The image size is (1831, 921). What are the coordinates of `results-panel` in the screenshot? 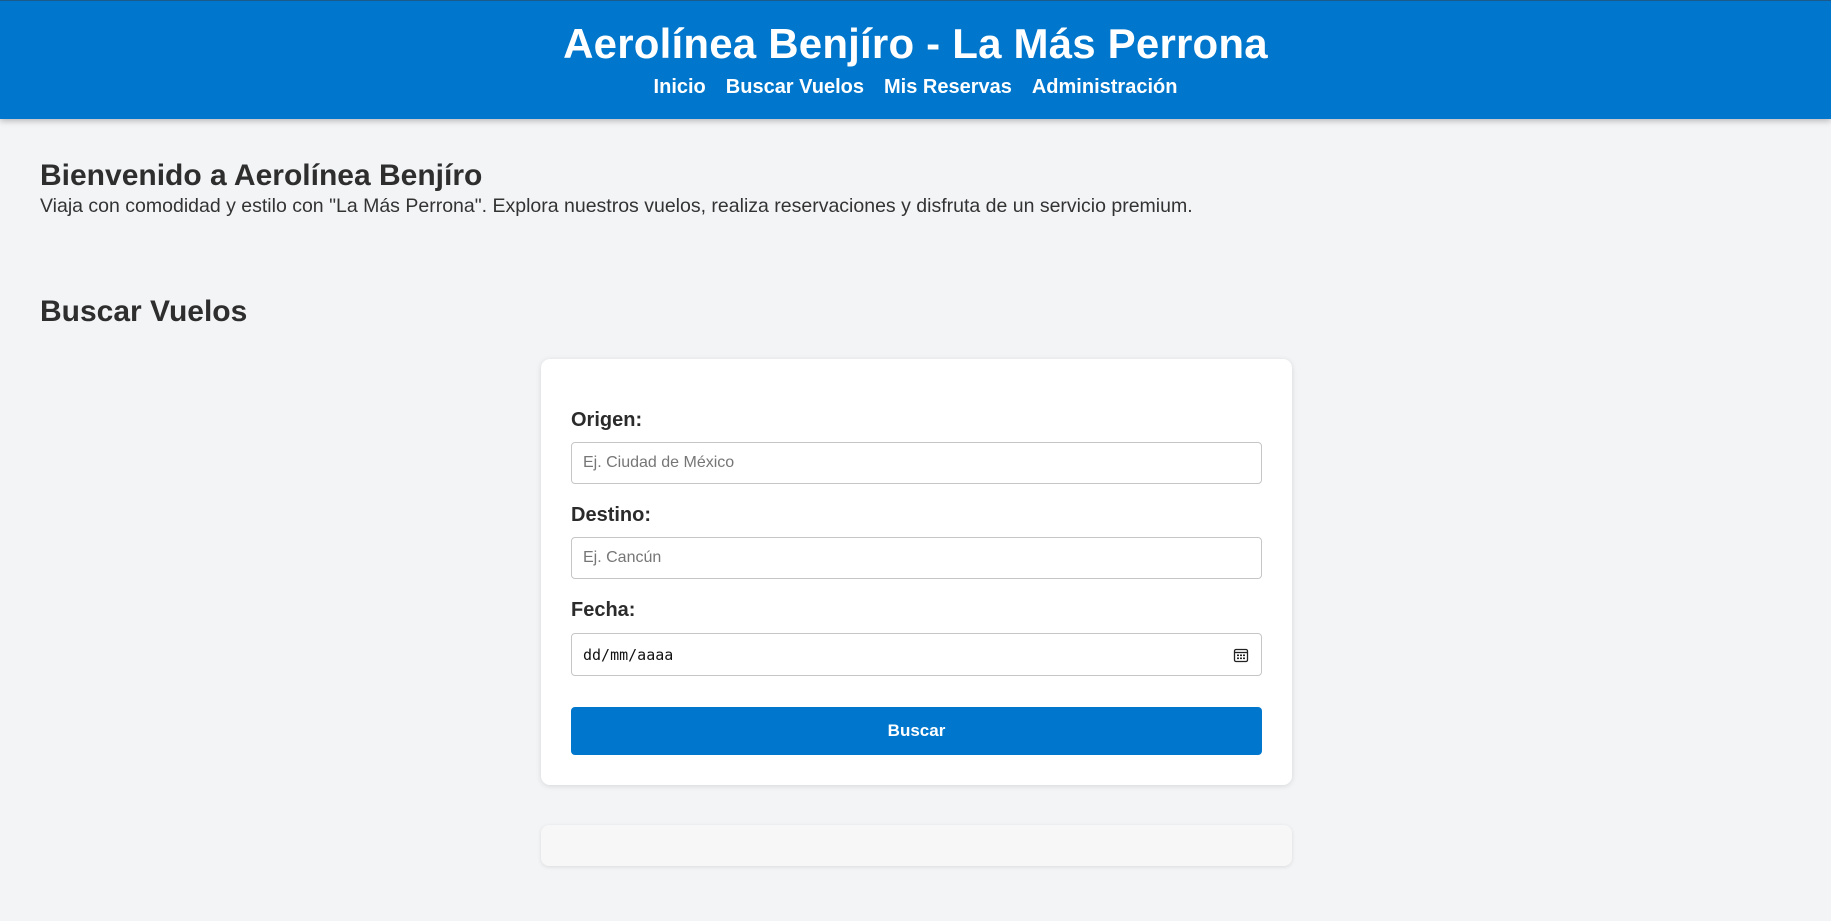 It's located at (916, 845).